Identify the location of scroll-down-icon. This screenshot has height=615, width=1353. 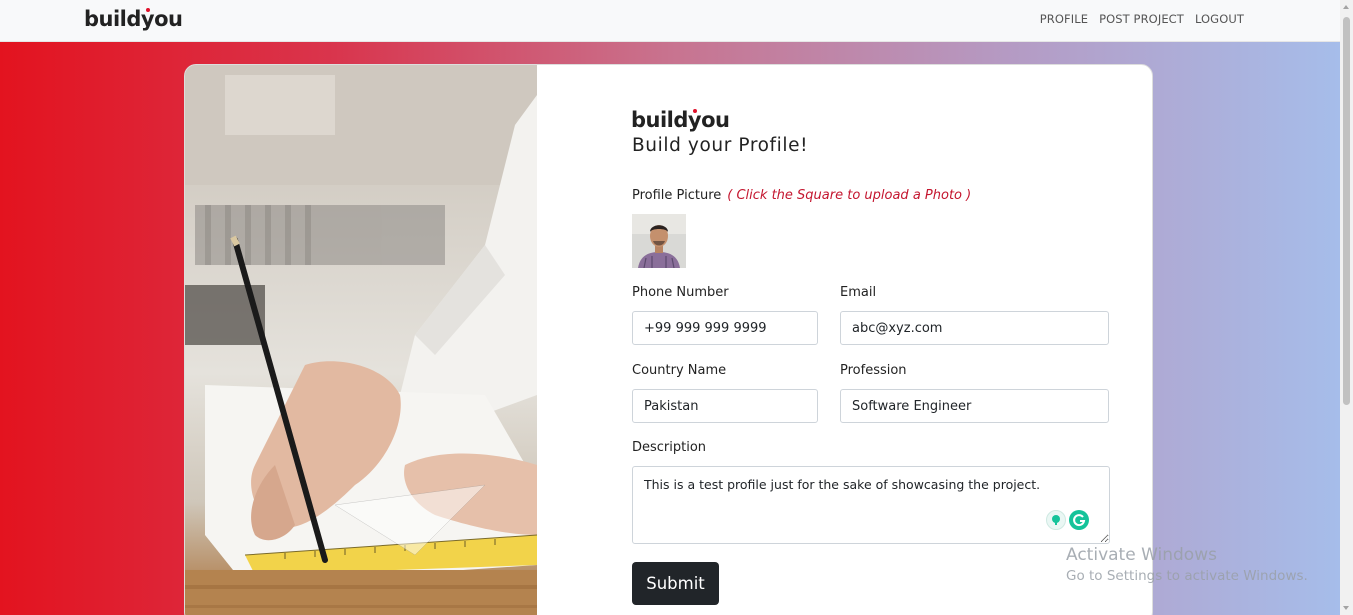
(1346, 608).